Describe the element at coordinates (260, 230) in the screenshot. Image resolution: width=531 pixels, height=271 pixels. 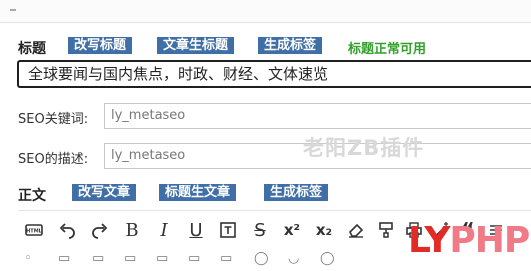
I see `strikethrough-icon: S` at that location.